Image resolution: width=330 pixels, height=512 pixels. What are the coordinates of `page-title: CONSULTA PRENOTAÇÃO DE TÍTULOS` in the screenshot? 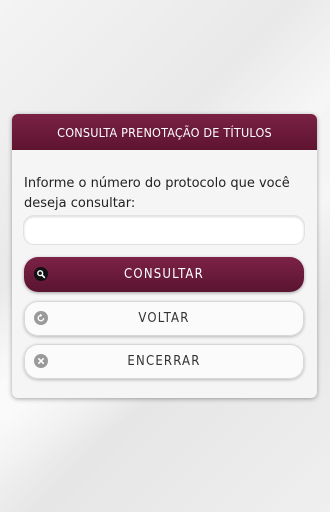 It's located at (164, 132).